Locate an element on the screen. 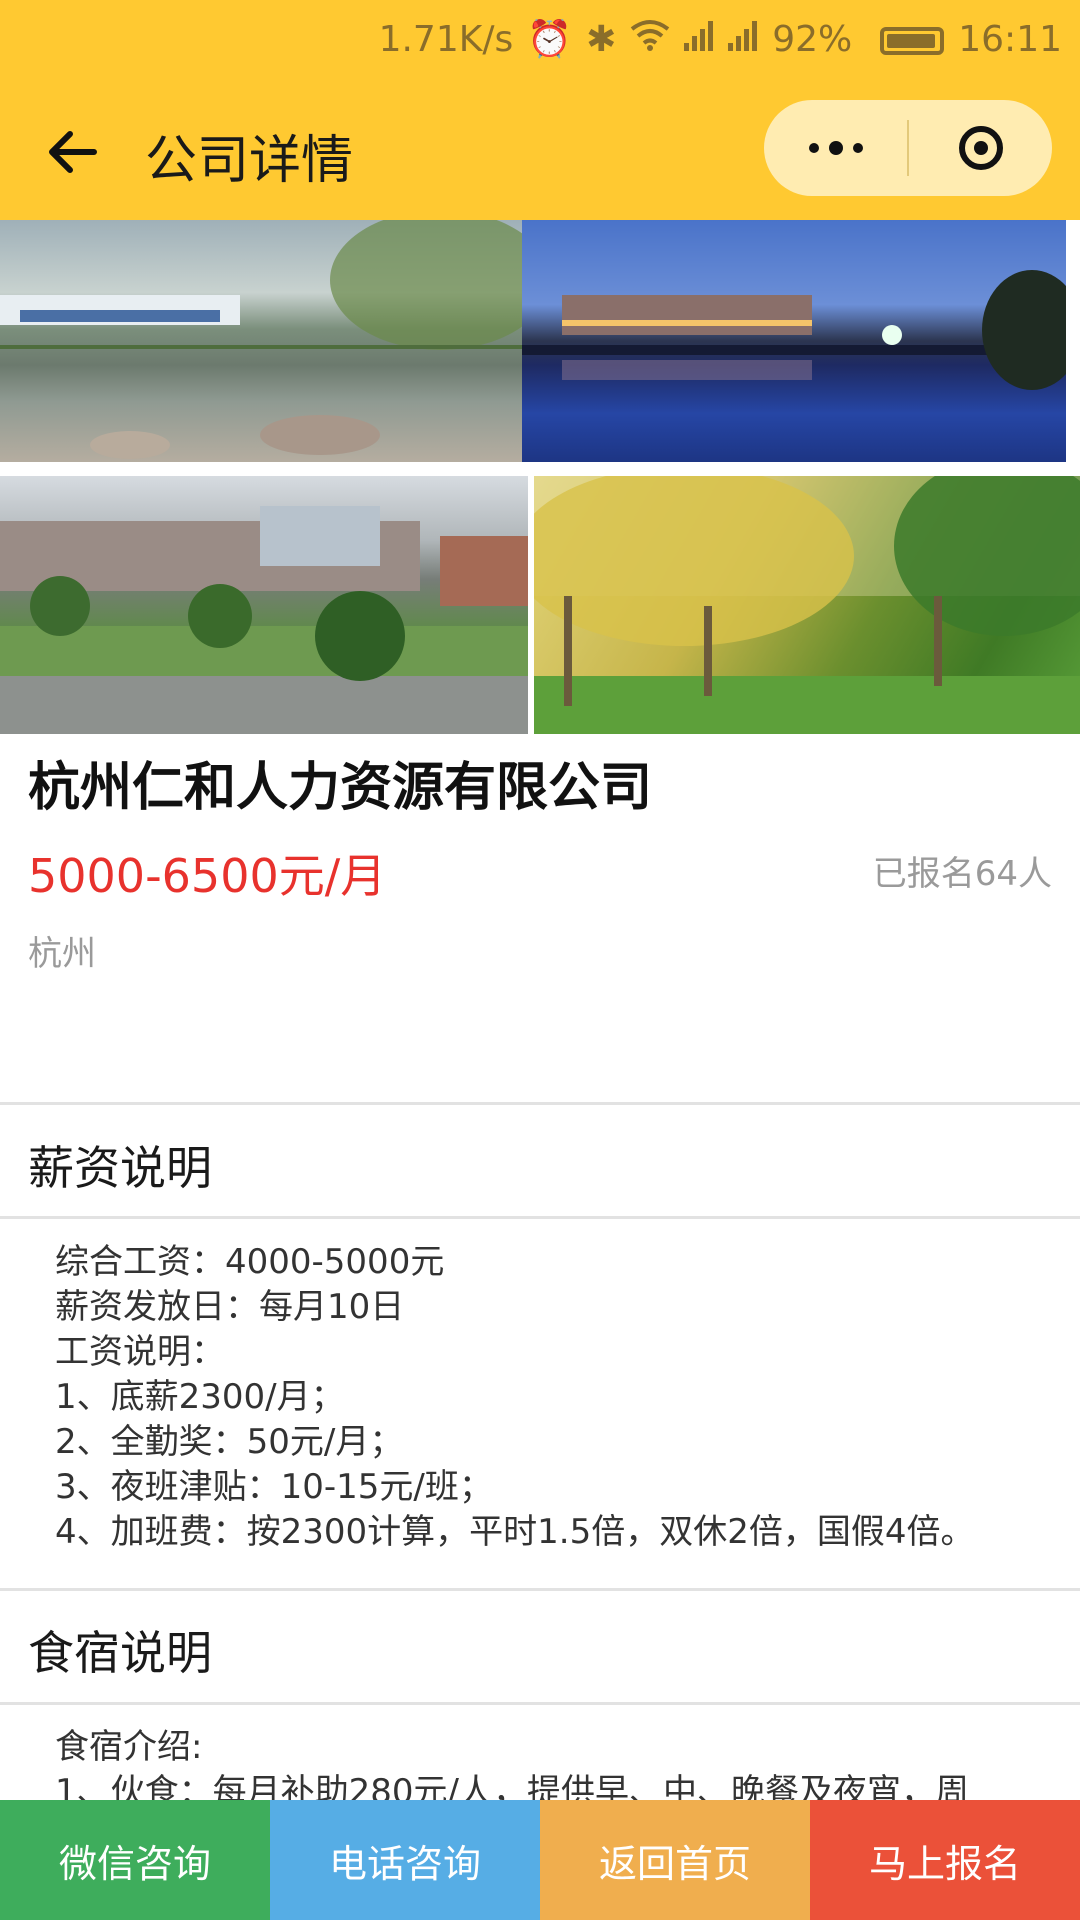 The height and width of the screenshot is (1920, 1080). nav-bar: 公司详情 is located at coordinates (540, 149).